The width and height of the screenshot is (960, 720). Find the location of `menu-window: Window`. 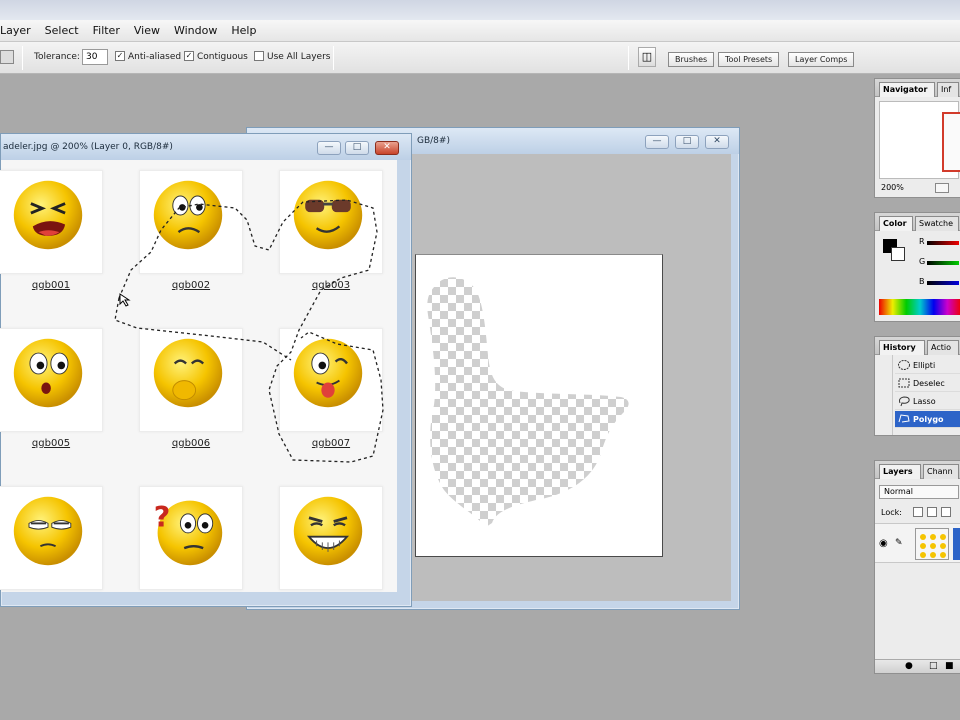

menu-window: Window is located at coordinates (196, 30).